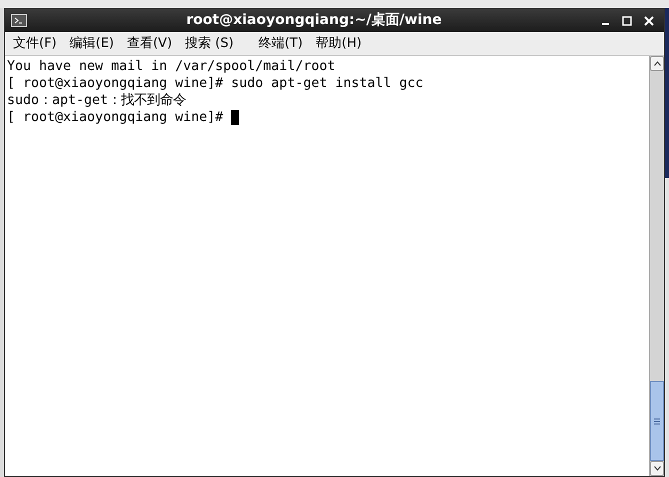 This screenshot has width=669, height=477. What do you see at coordinates (215, 83) in the screenshot?
I see `terminal-line: [ root@xiaoyongqiang wine]# sudo apt-get install gcc` at bounding box center [215, 83].